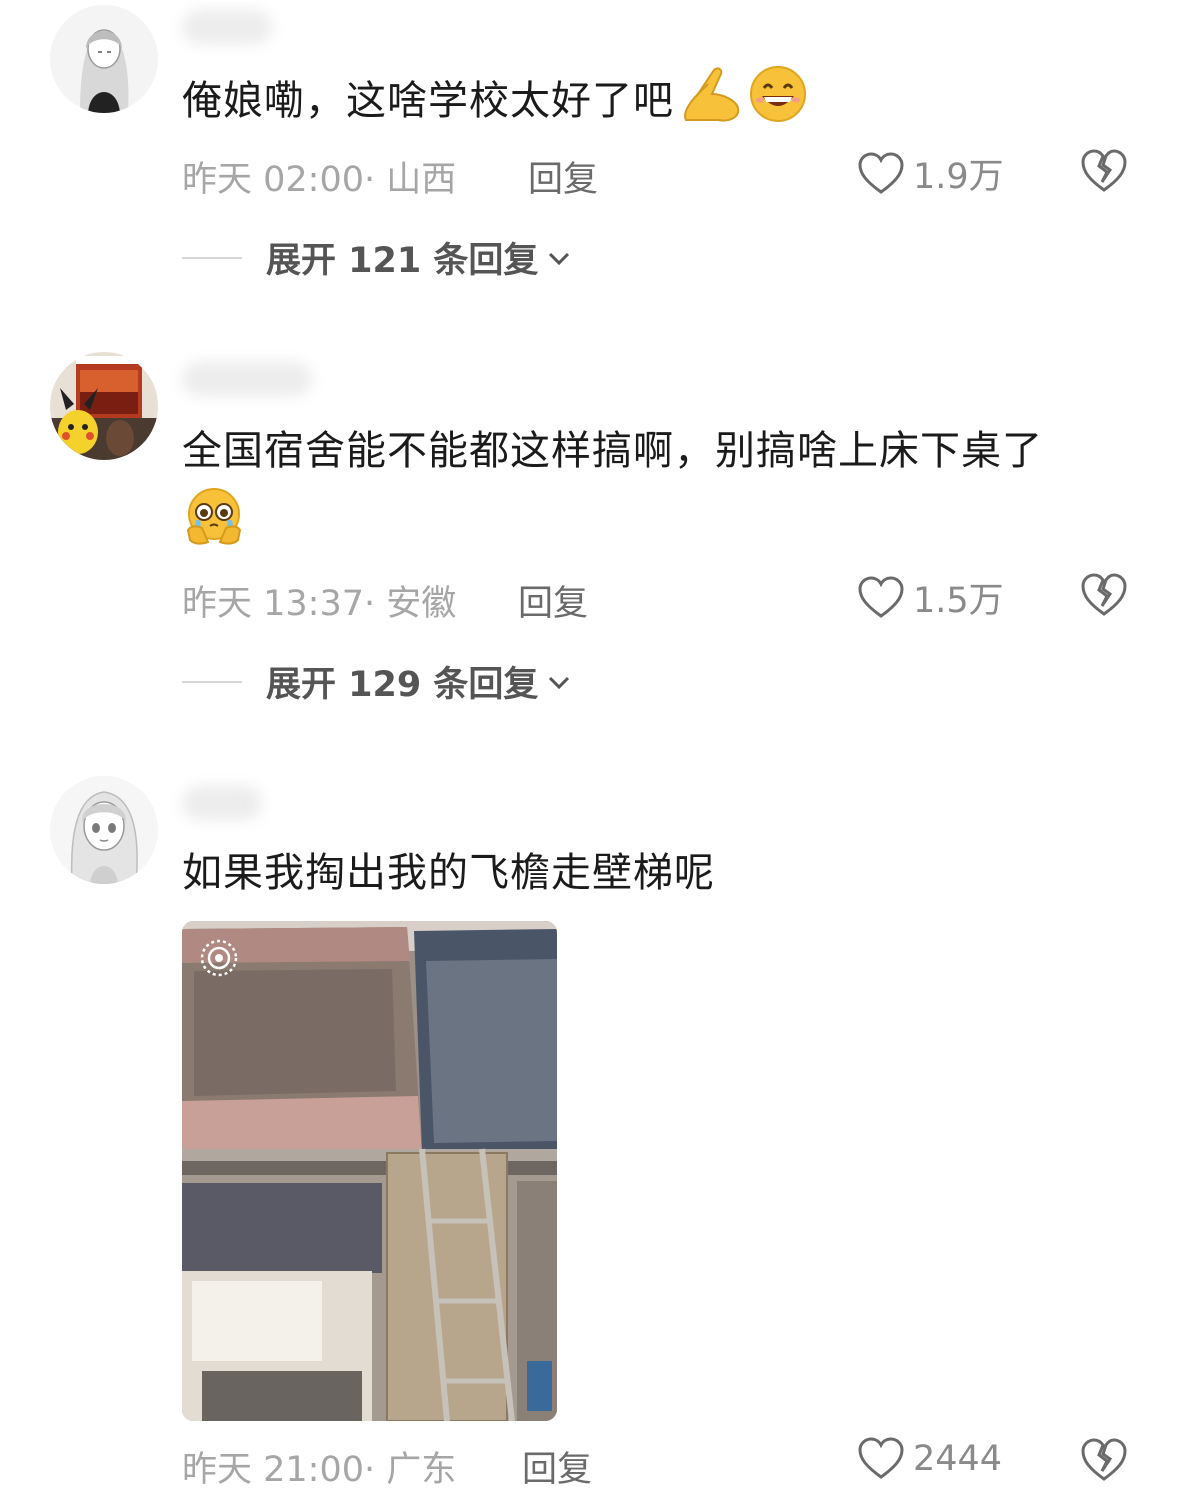 Image resolution: width=1179 pixels, height=1509 pixels. I want to click on like-button: 1.9万, so click(930, 173).